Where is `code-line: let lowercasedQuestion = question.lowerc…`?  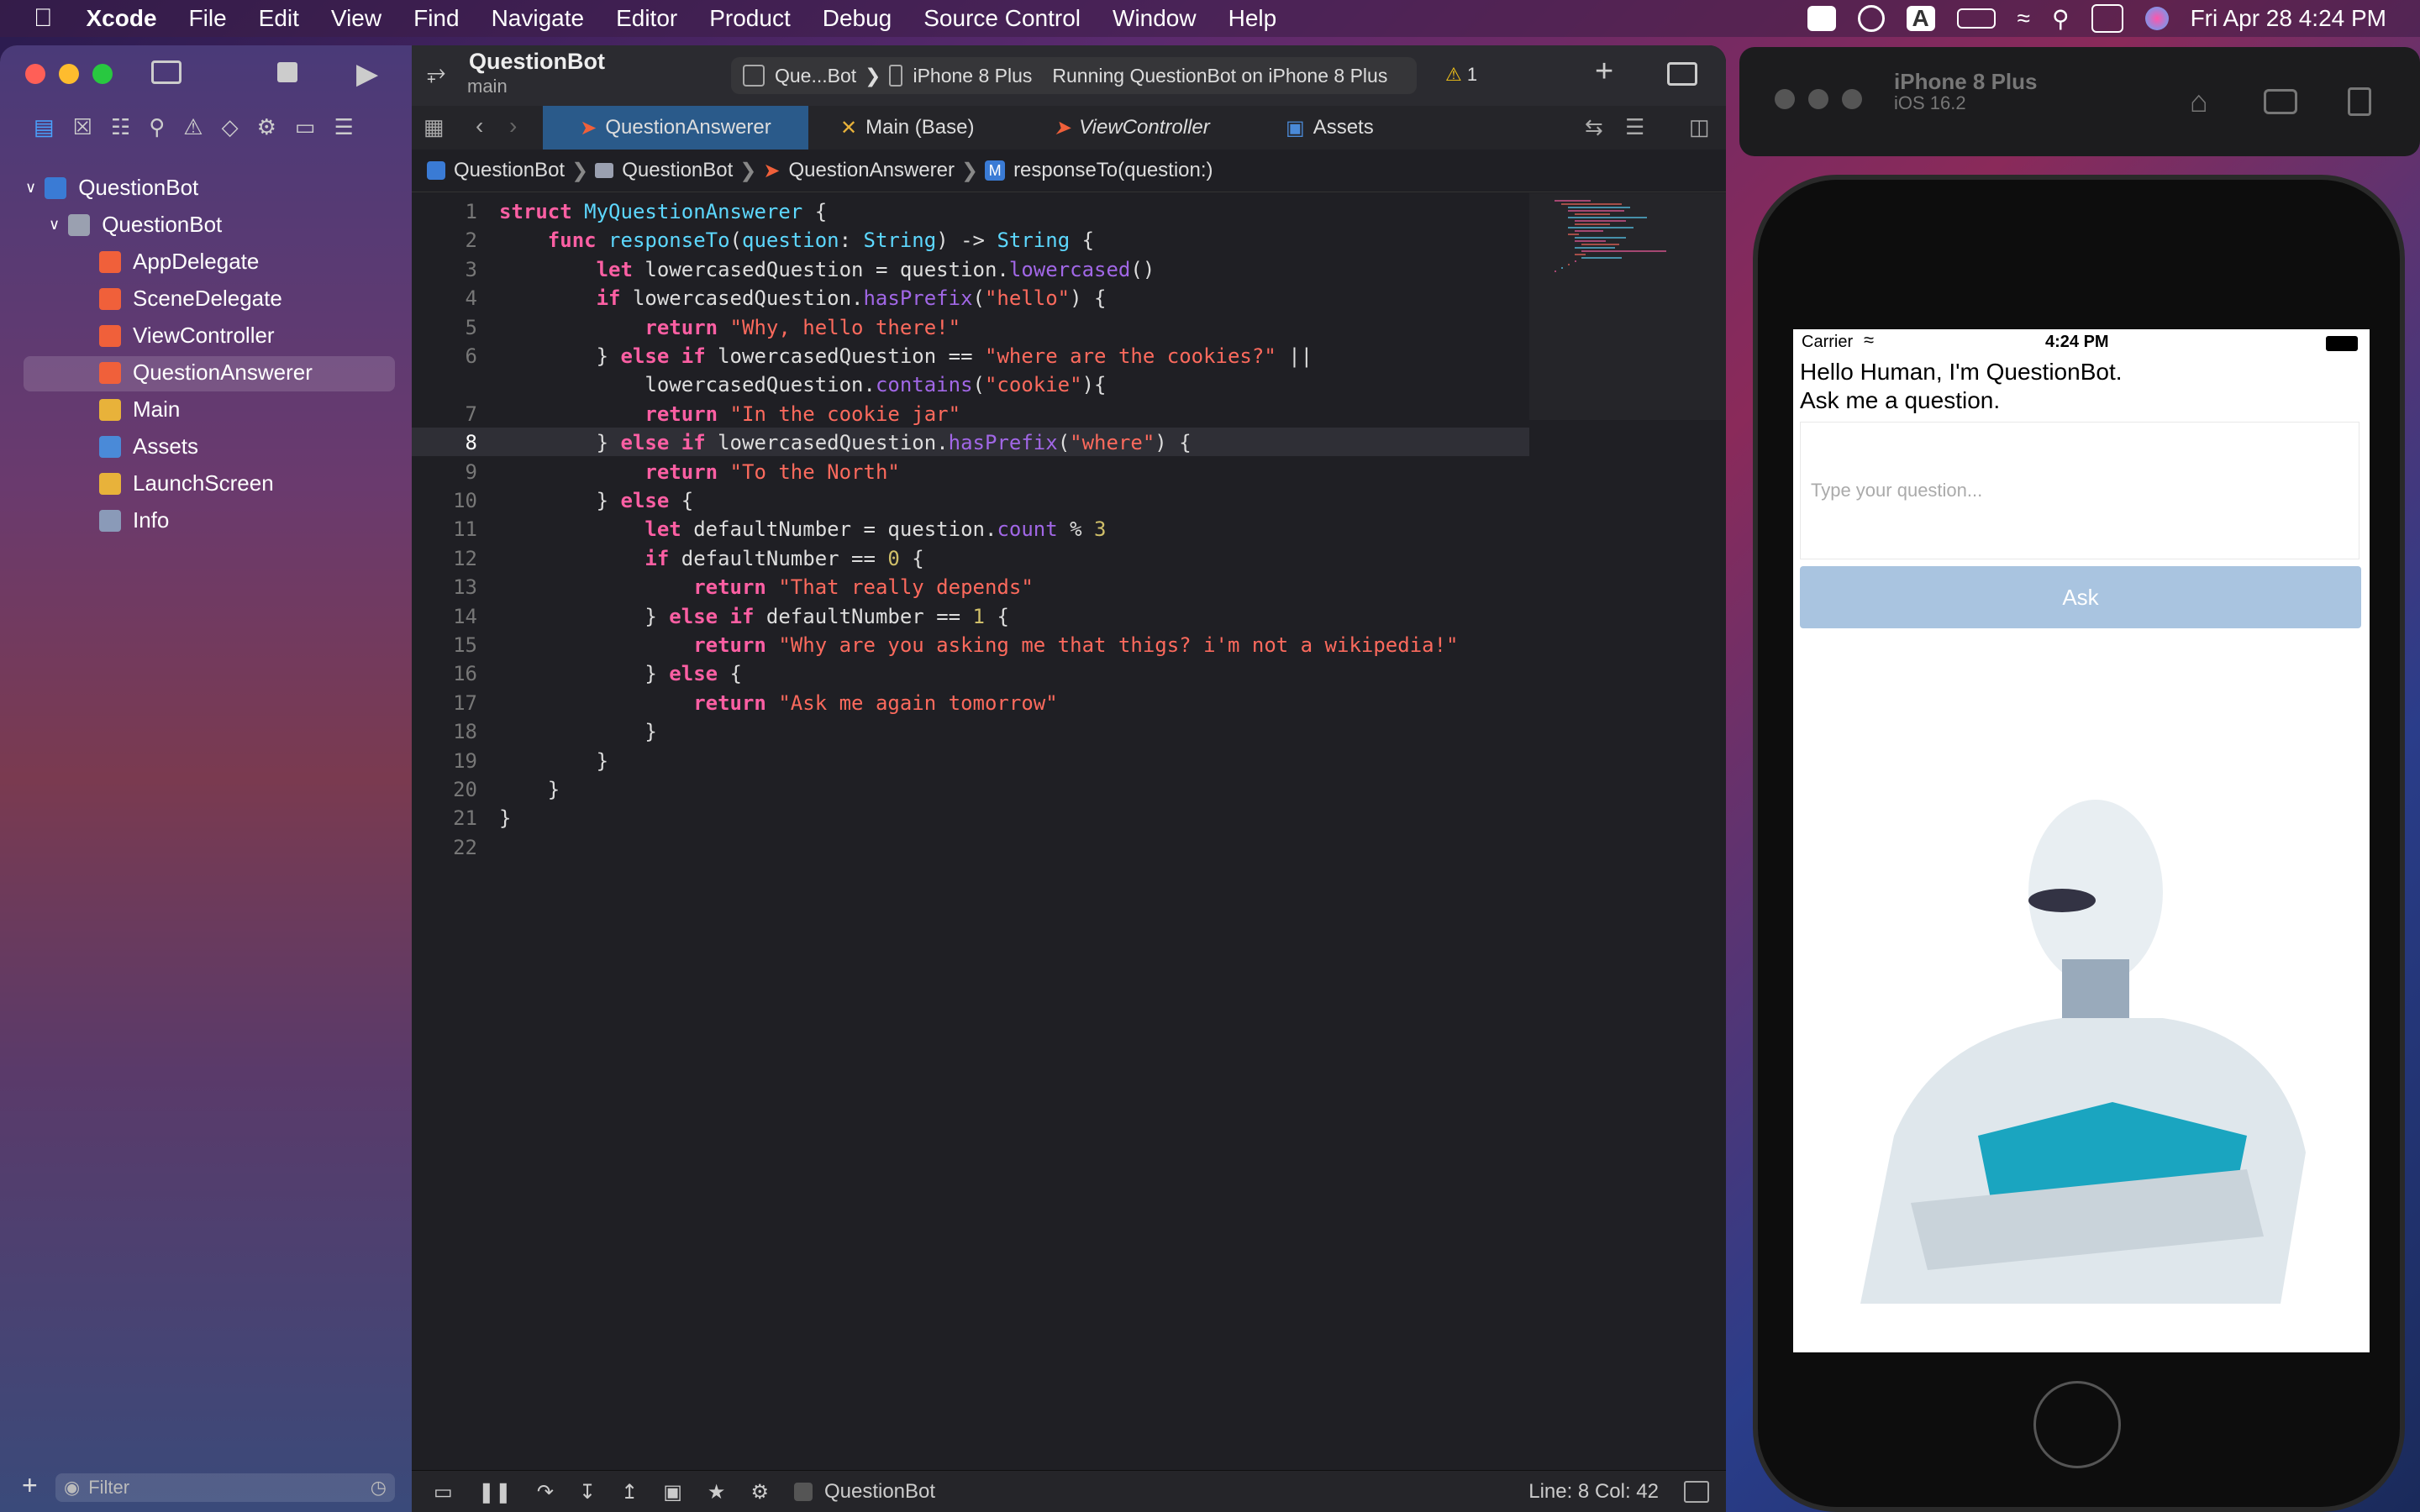 code-line: let lowercasedQuestion = question.lowerc… is located at coordinates (827, 269).